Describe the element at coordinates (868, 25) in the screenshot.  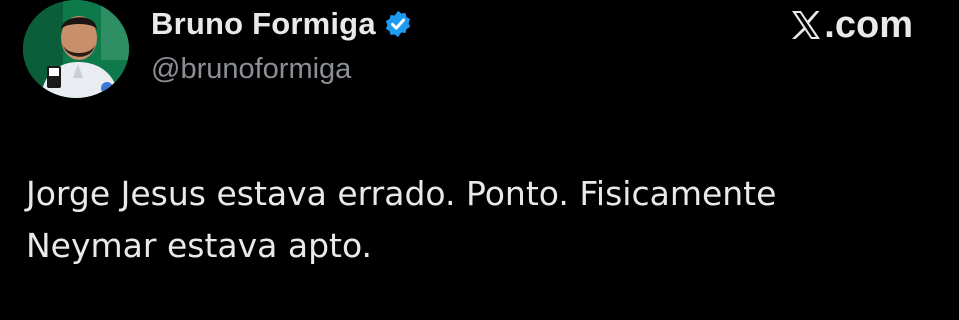
I see `site-domain-suffix: .com` at that location.